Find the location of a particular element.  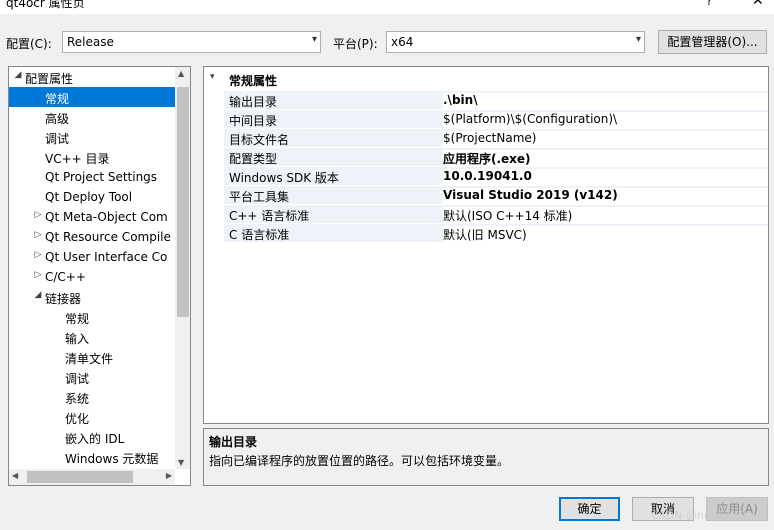

tree-item-label: 配置属性 is located at coordinates (49, 79).